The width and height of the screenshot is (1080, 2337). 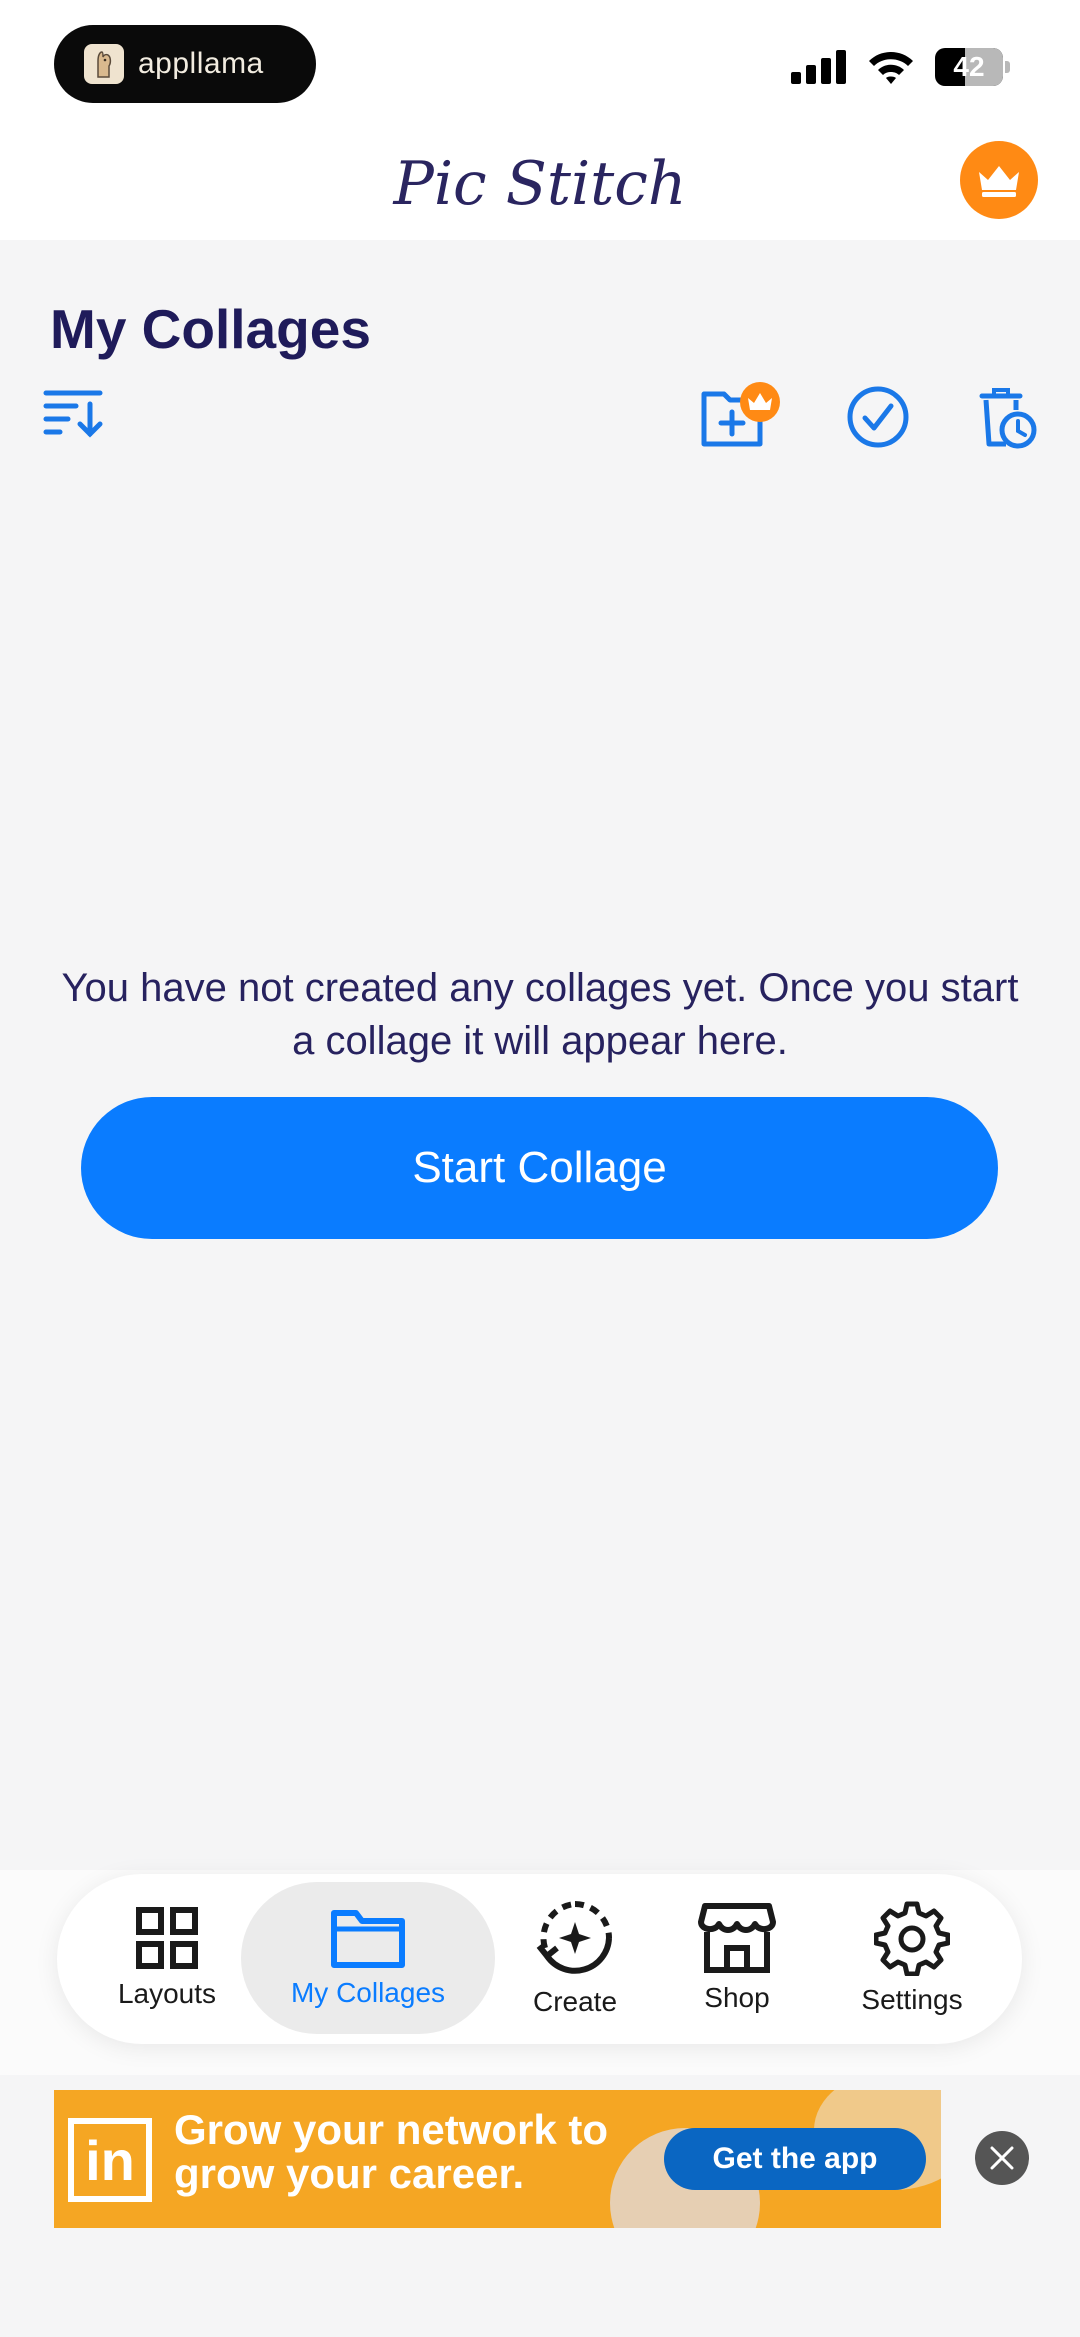 What do you see at coordinates (104, 64) in the screenshot?
I see `llama-logo-icon` at bounding box center [104, 64].